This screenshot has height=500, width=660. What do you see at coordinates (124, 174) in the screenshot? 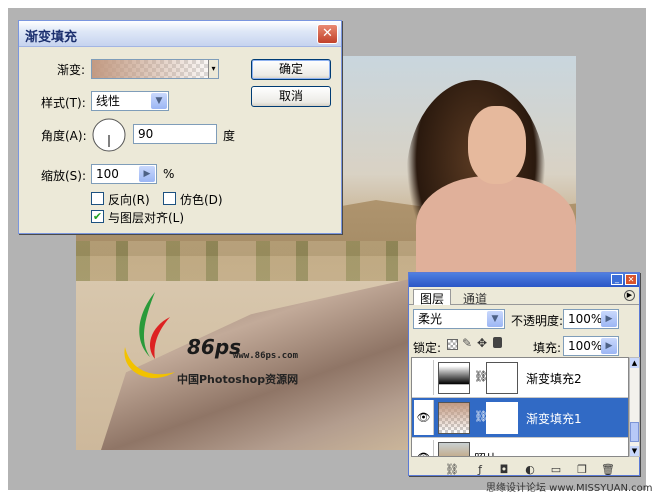
I see `scale-input: 100 ▶` at bounding box center [124, 174].